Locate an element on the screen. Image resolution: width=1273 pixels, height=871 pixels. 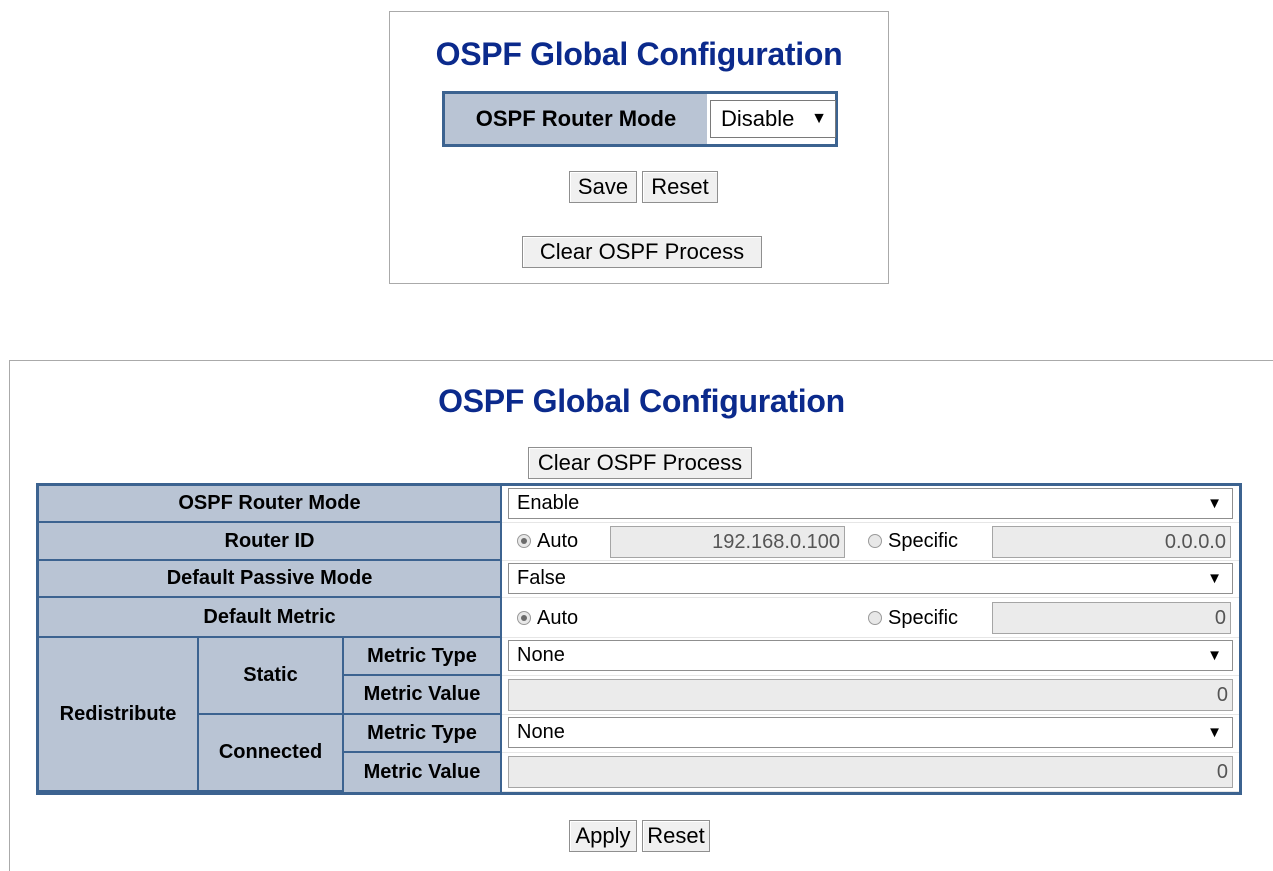
default-metric-label: Default Metric is located at coordinates (270, 618).